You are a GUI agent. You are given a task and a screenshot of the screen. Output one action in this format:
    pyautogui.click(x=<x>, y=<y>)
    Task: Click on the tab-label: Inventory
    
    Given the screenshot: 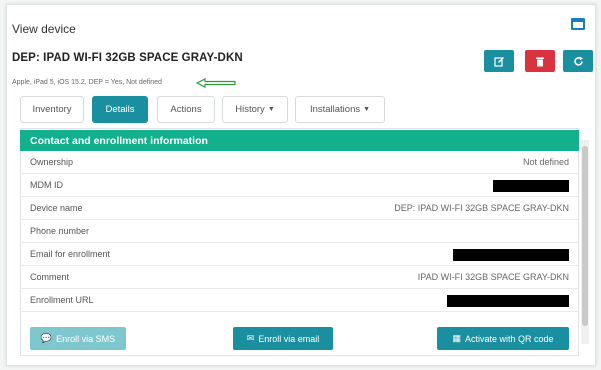 What is the action you would take?
    pyautogui.click(x=52, y=109)
    